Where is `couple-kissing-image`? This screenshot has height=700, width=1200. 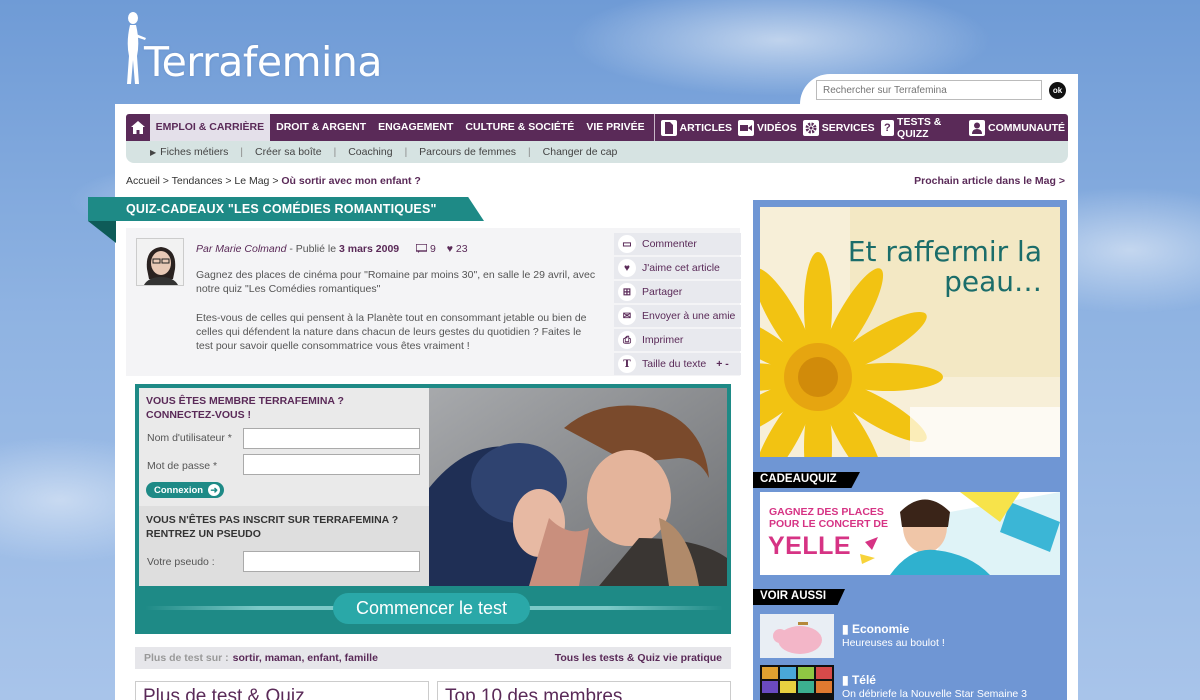 couple-kissing-image is located at coordinates (578, 487).